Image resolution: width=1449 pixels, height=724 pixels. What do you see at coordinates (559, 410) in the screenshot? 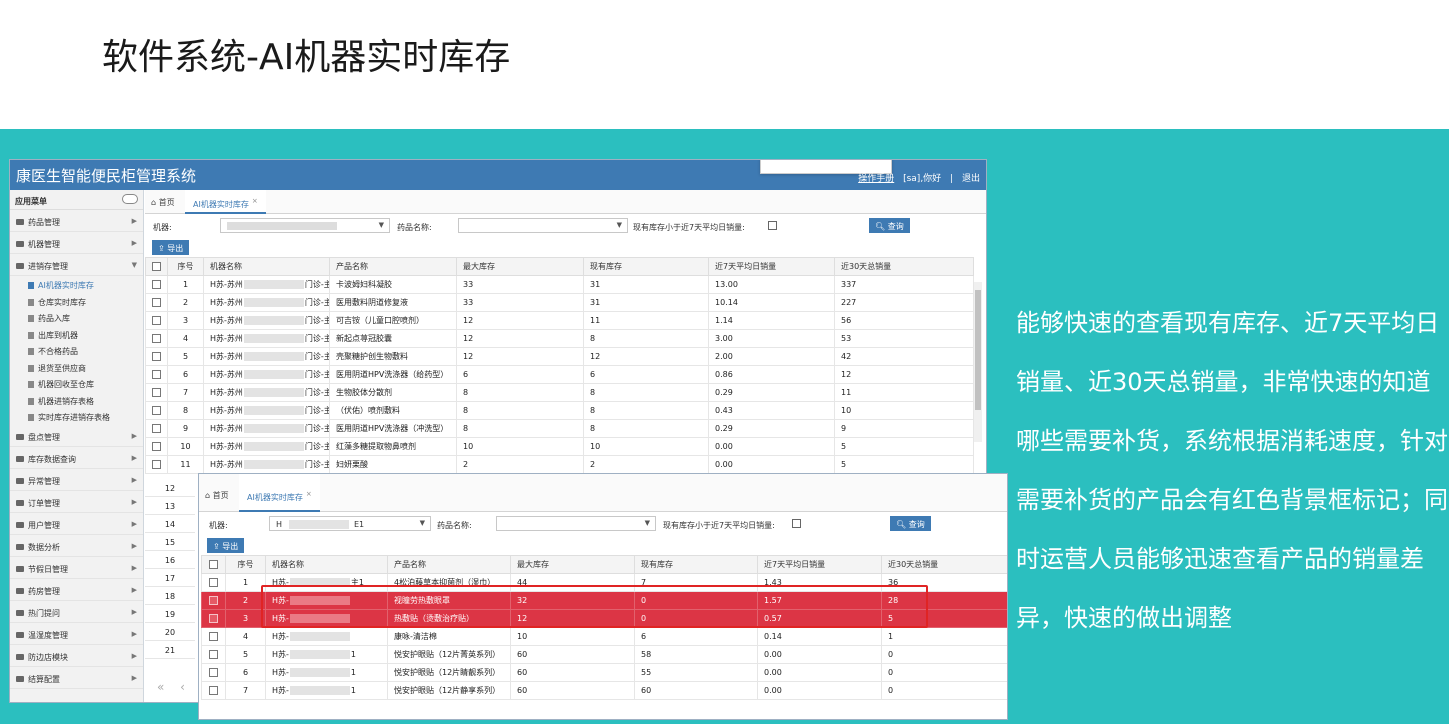
I see `table-row: 8H苏-苏州门诊-主1（伏佑）喷剂敷料880.4310` at bounding box center [559, 410].